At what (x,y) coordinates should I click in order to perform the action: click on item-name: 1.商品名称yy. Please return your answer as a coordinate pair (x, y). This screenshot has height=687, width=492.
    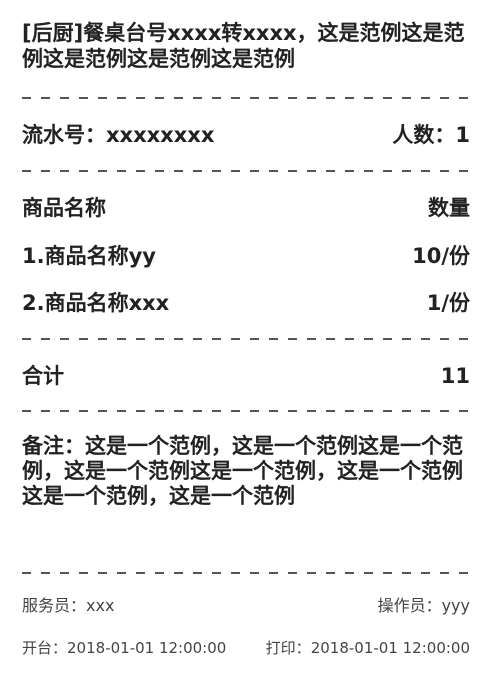
    Looking at the image, I should click on (89, 256).